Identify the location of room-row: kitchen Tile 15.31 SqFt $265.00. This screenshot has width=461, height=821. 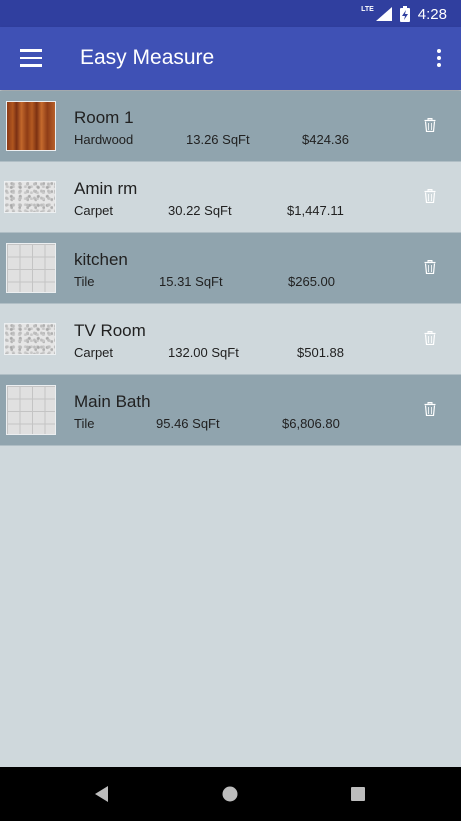
(230, 268).